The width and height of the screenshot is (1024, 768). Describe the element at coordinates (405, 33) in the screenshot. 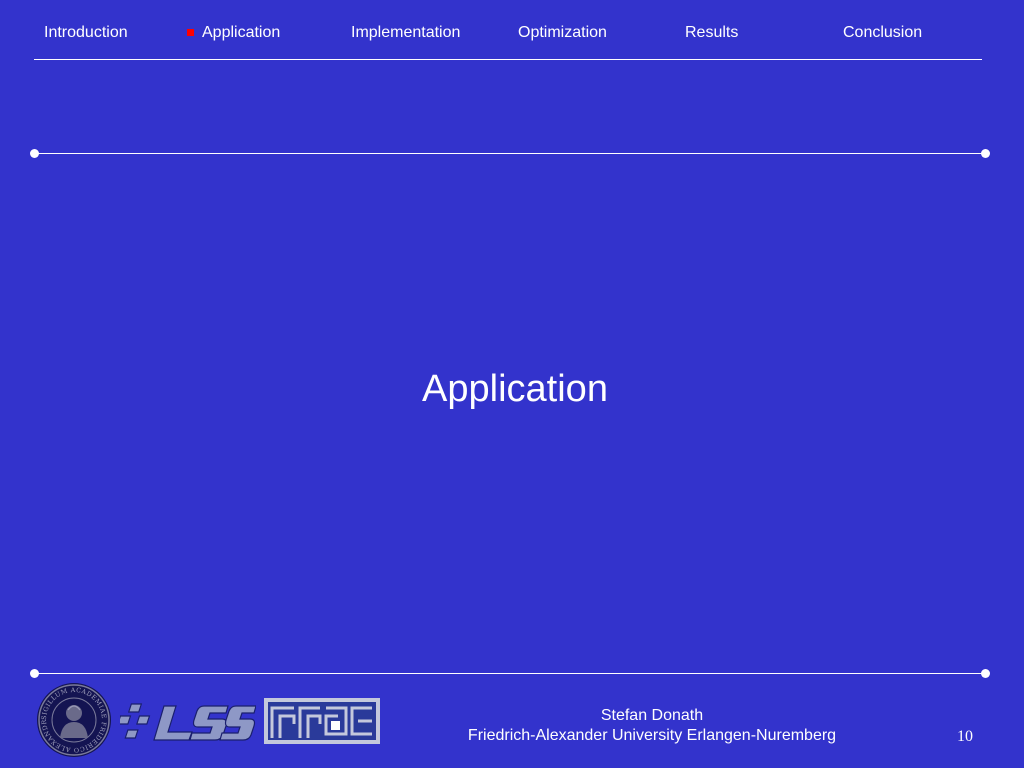

I see `nav-item-implementation: Implementation` at that location.